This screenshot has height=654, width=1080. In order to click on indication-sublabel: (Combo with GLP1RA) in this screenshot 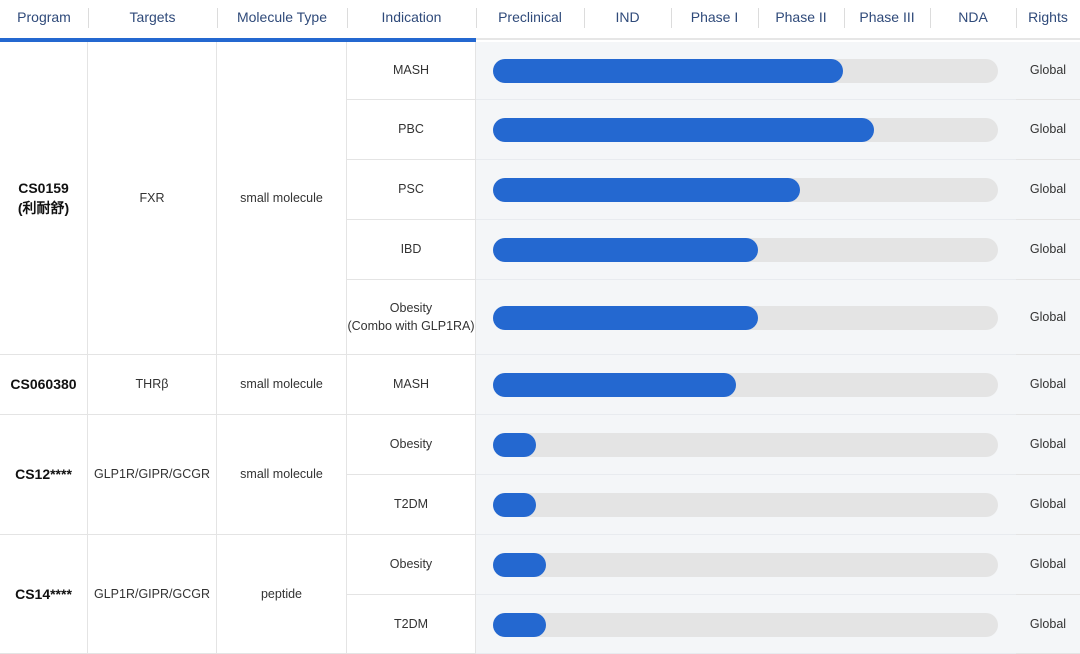, I will do `click(411, 326)`.